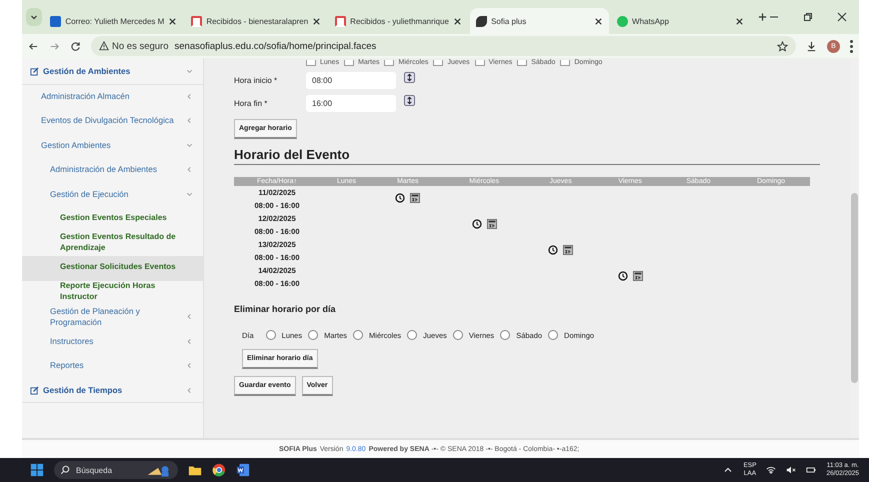  Describe the element at coordinates (75, 46) in the screenshot. I see `reload-icon` at that location.